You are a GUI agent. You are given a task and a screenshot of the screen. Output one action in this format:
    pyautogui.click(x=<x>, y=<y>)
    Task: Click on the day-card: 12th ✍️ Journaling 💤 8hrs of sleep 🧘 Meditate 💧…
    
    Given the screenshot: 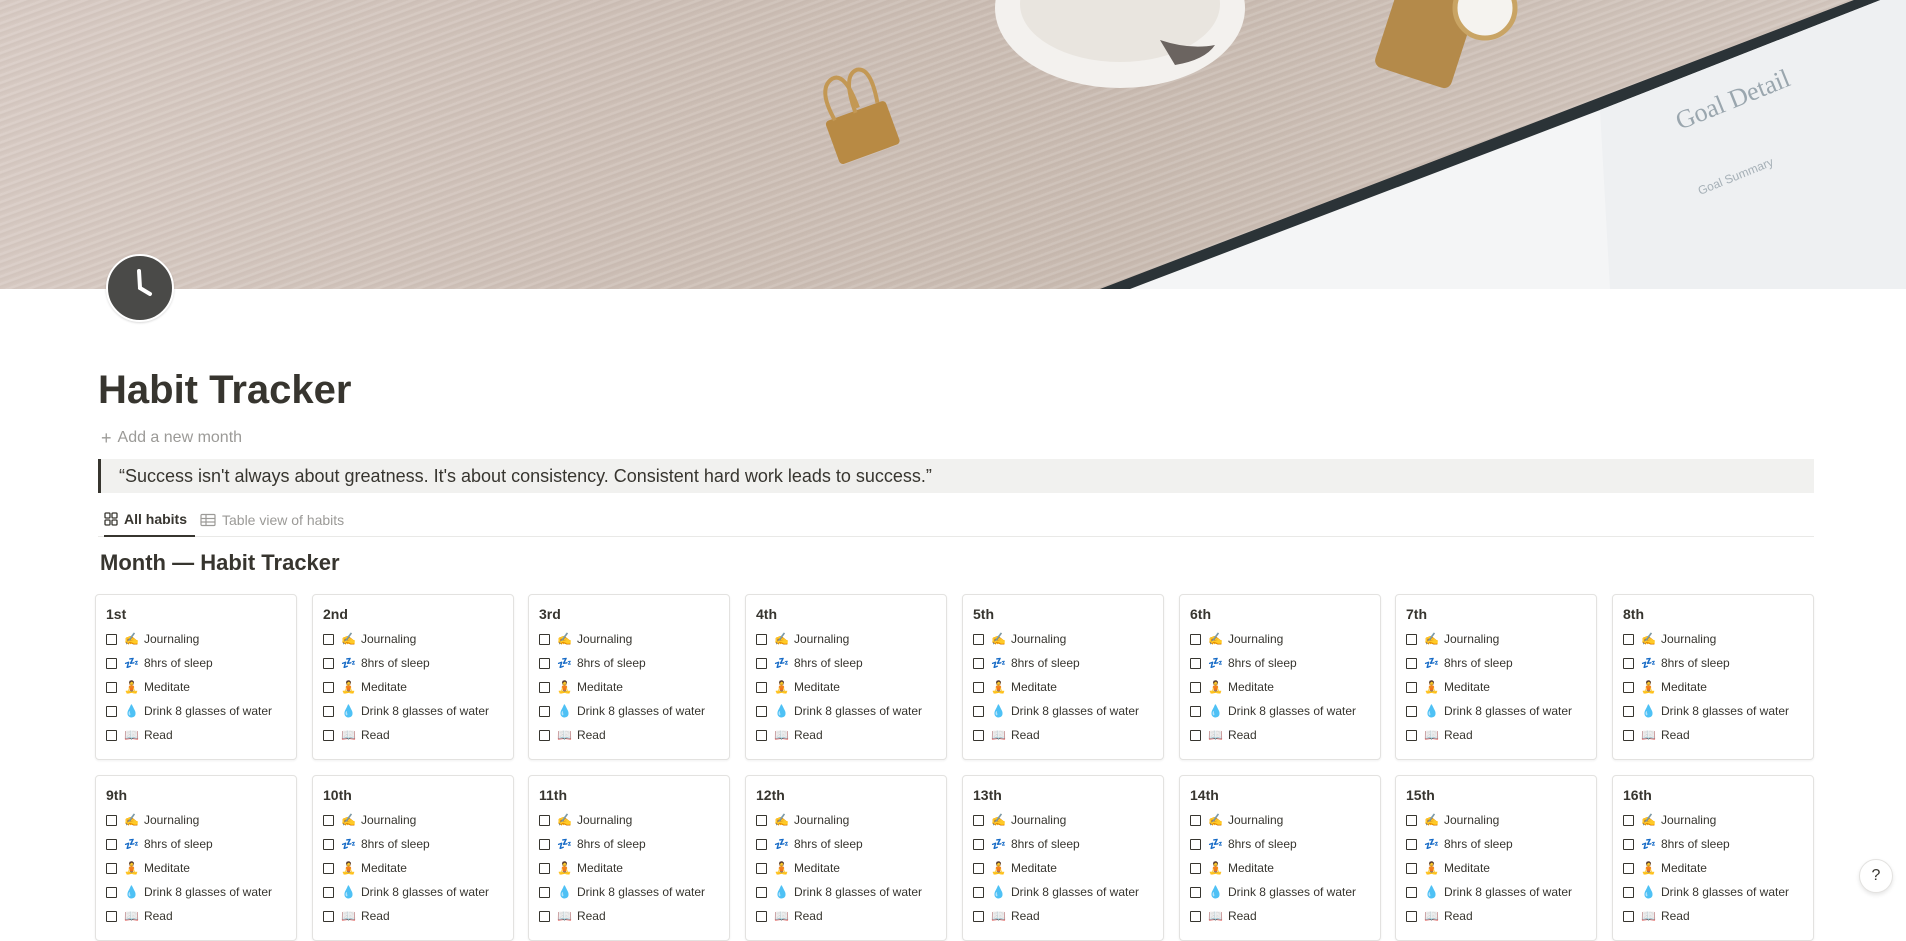 What is the action you would take?
    pyautogui.click(x=846, y=858)
    